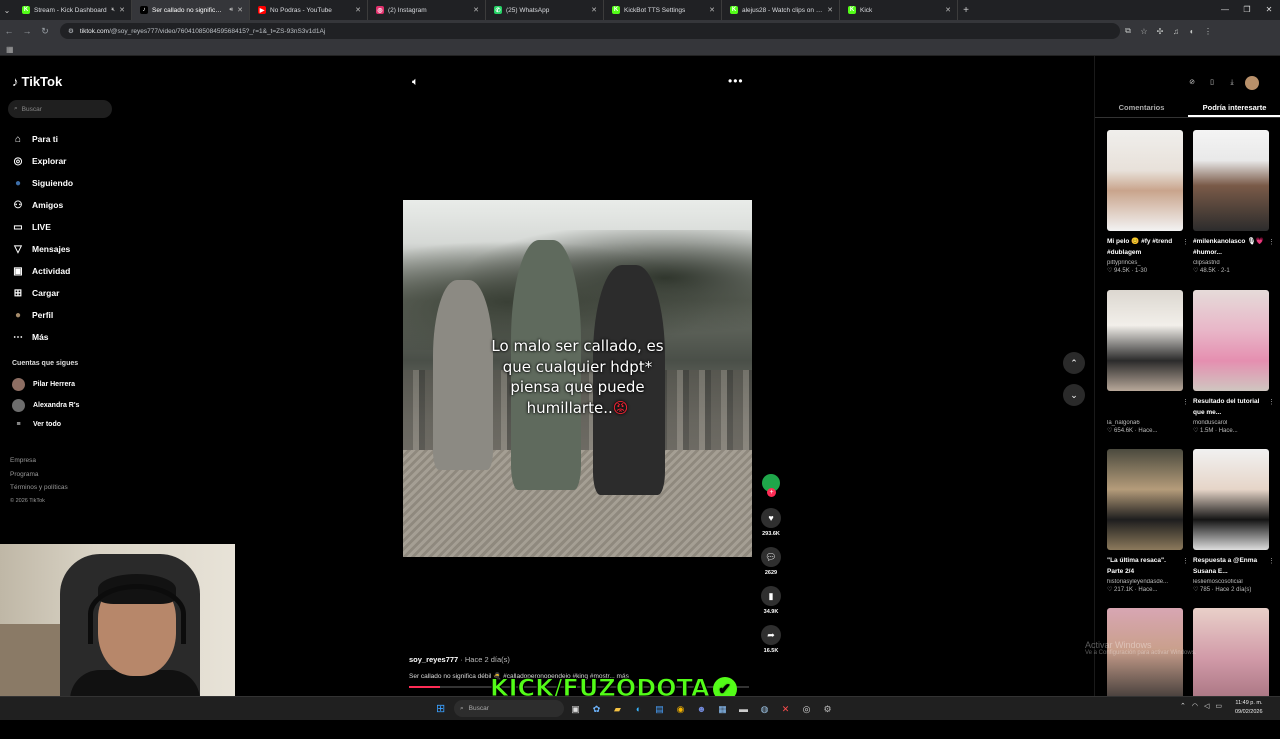 The width and height of the screenshot is (1280, 739). I want to click on sidebar-item-ms: ⋯ Más, so click(67, 337).